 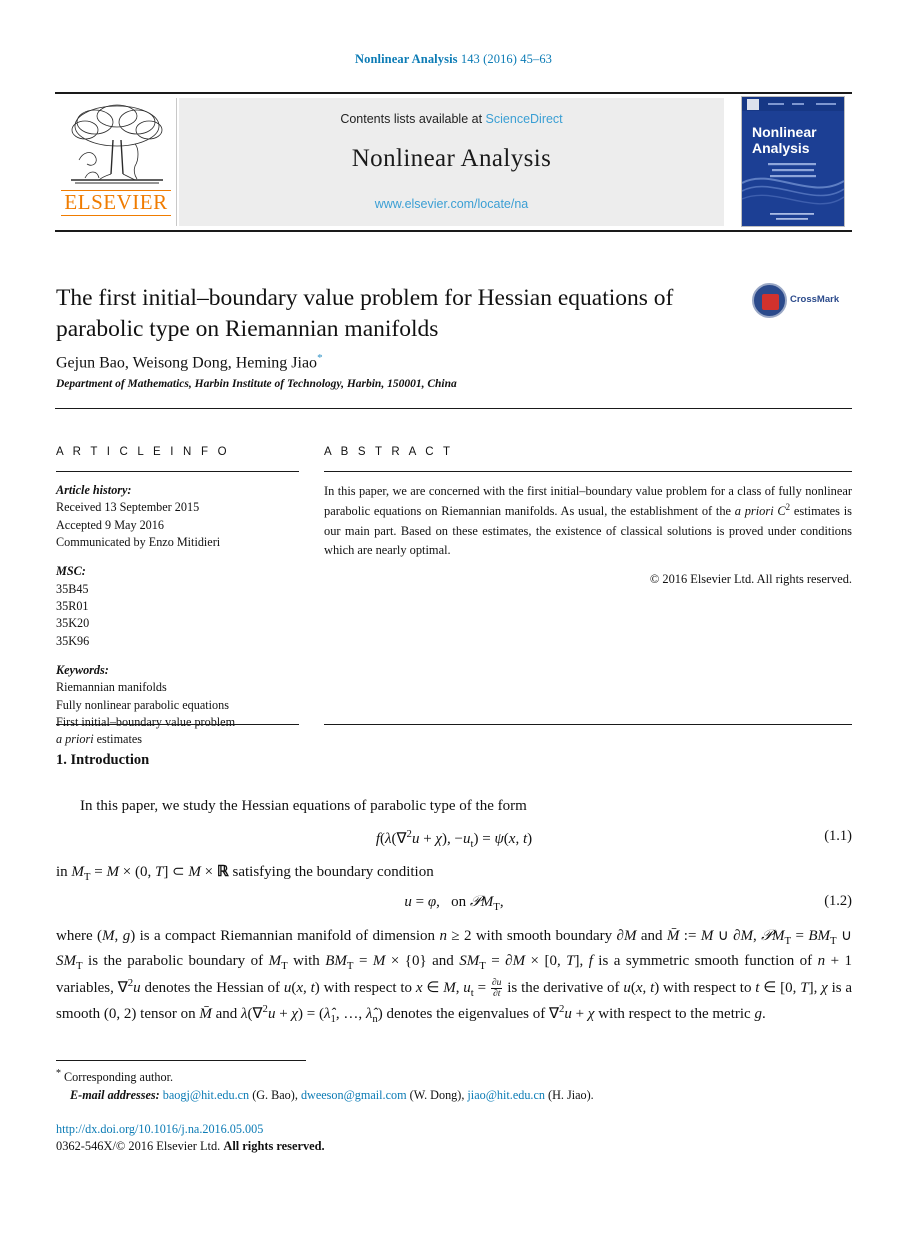 What do you see at coordinates (117, 739) in the screenshot?
I see `keyword-italic-tail: estimates` at bounding box center [117, 739].